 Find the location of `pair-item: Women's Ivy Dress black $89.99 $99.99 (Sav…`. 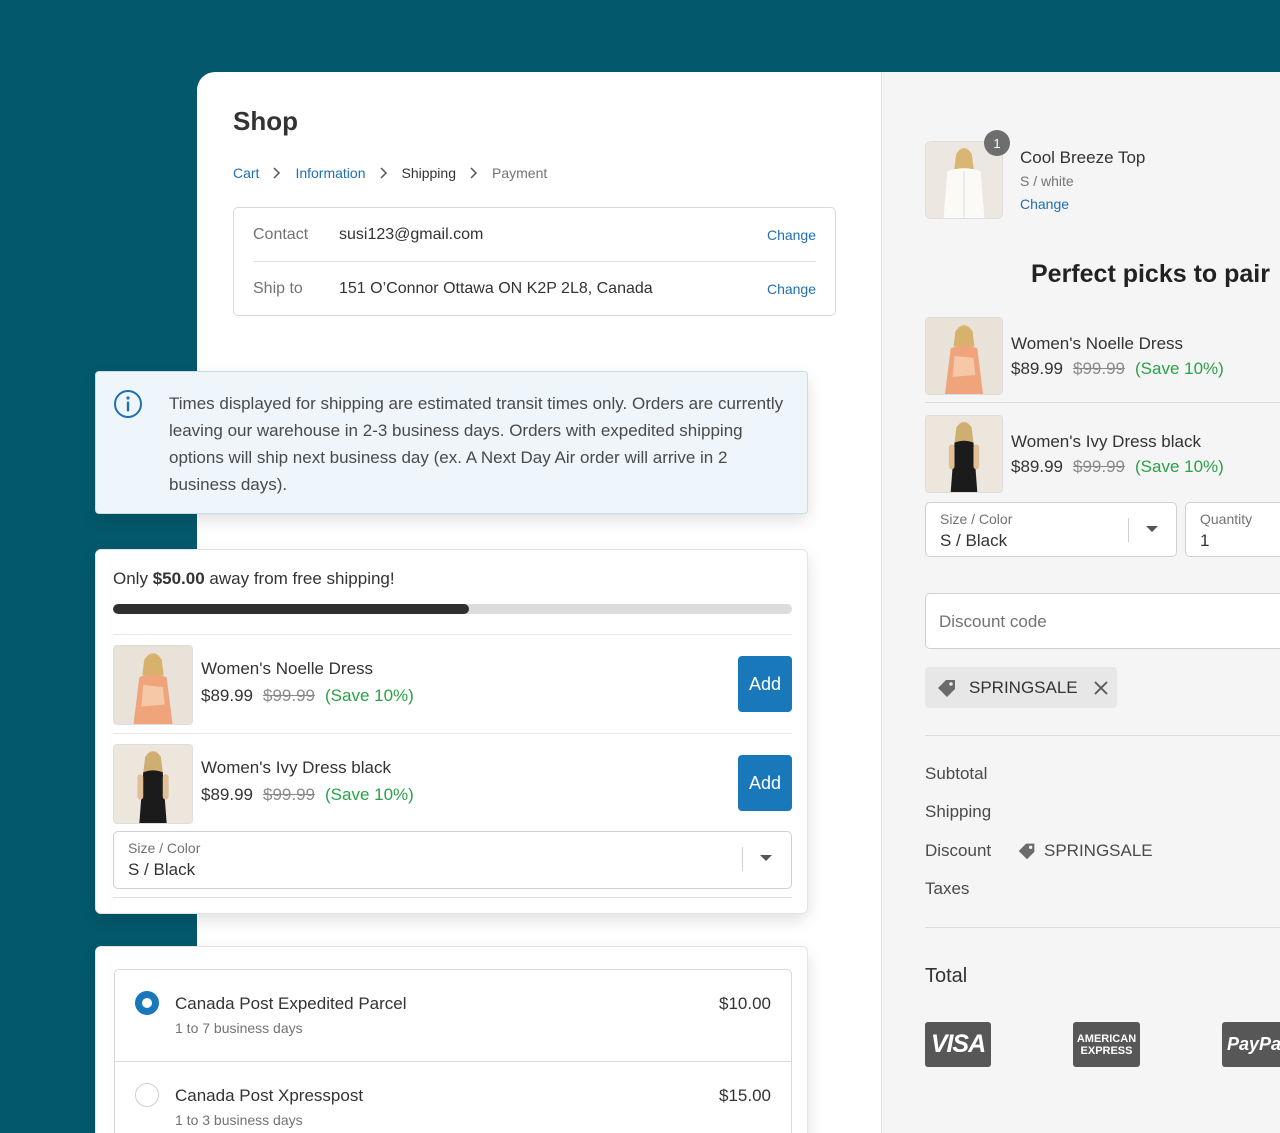

pair-item: Women's Ivy Dress black $89.99 $99.99 (Sav… is located at coordinates (1102, 458).